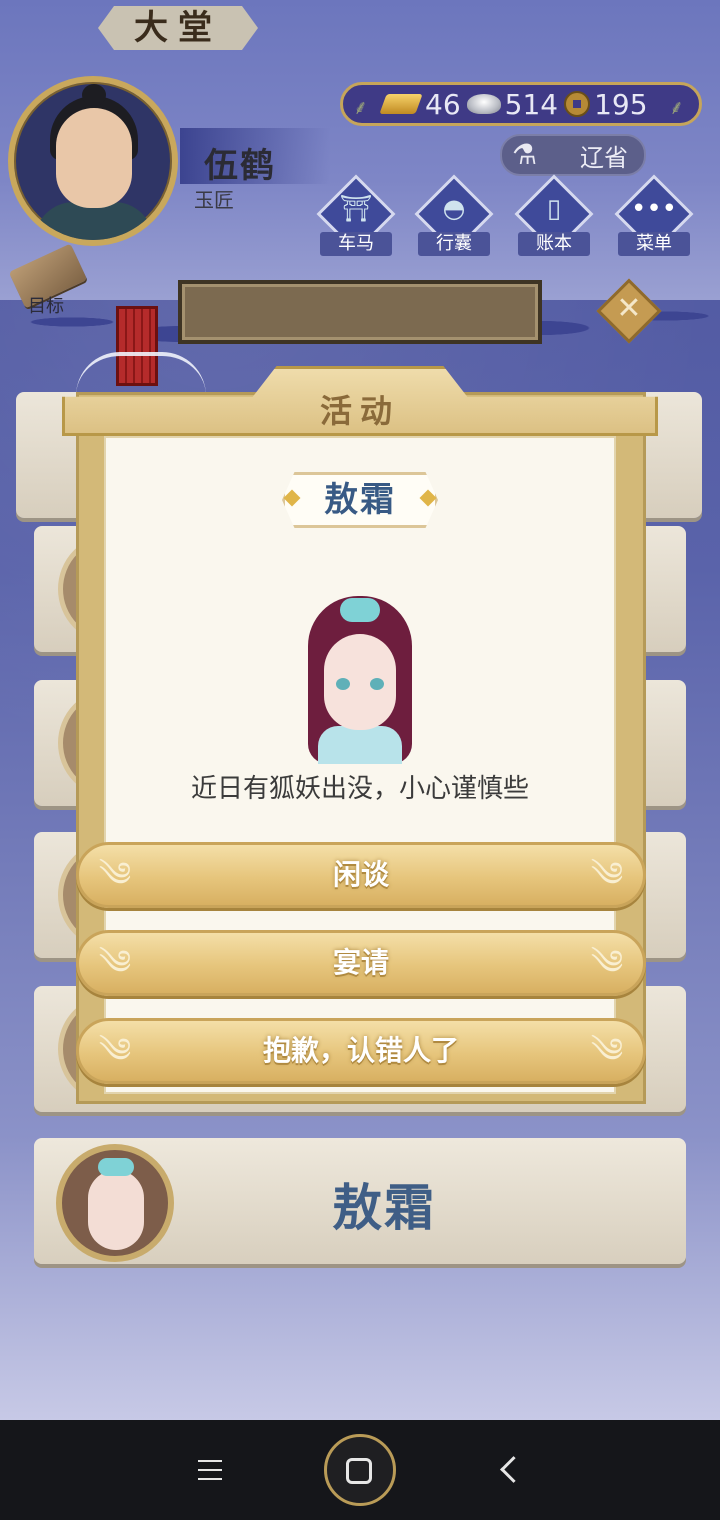 The height and width of the screenshot is (1520, 720). I want to click on dialog-title: 活动, so click(359, 411).